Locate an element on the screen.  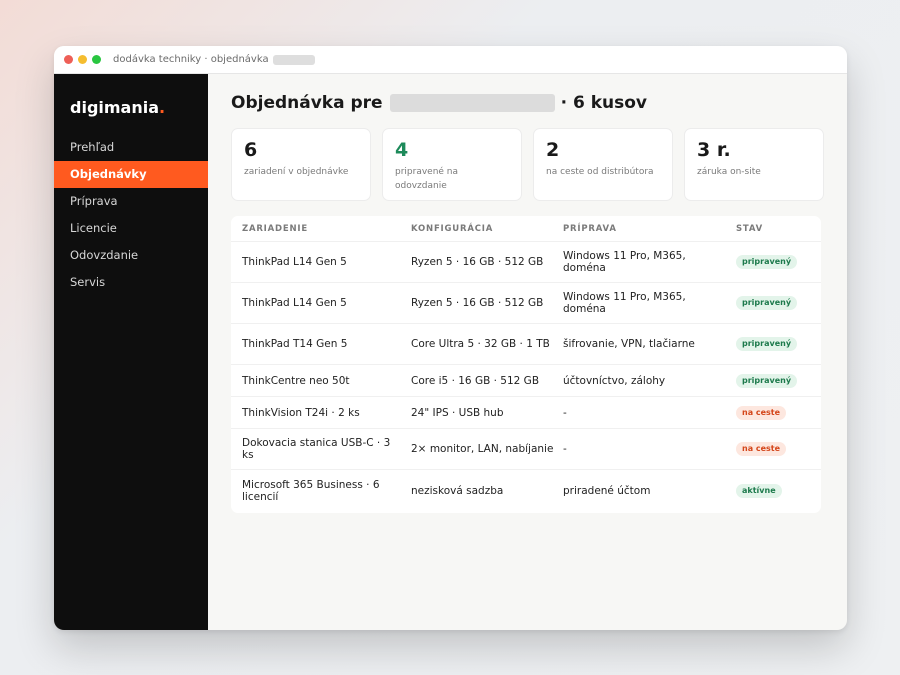
stat-label: zariadení v objednávke is located at coordinates (296, 172).